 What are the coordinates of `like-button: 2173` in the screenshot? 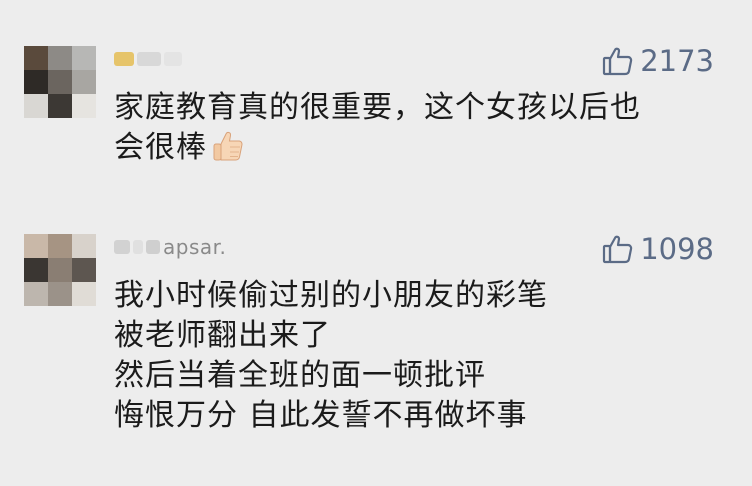 It's located at (658, 61).